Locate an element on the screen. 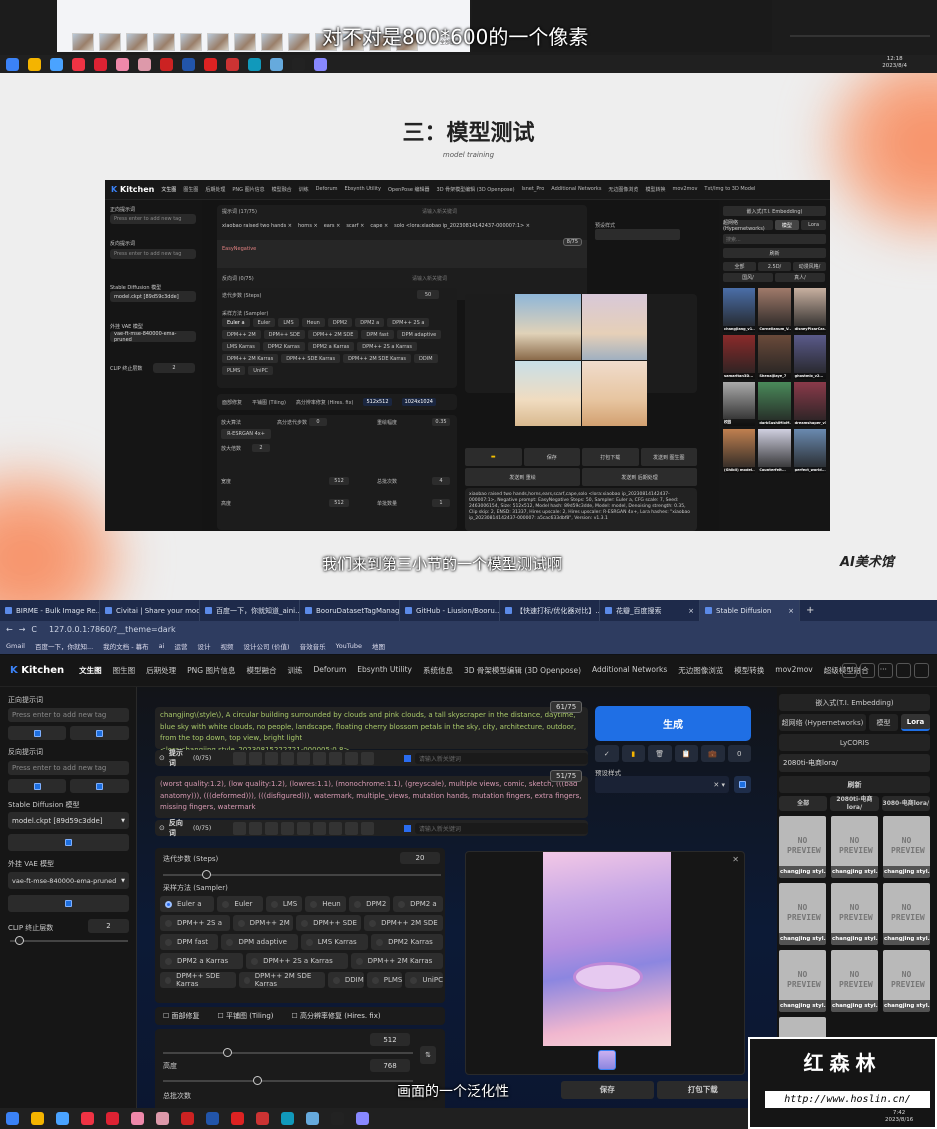  sampler-option: PLMS is located at coordinates (384, 980).